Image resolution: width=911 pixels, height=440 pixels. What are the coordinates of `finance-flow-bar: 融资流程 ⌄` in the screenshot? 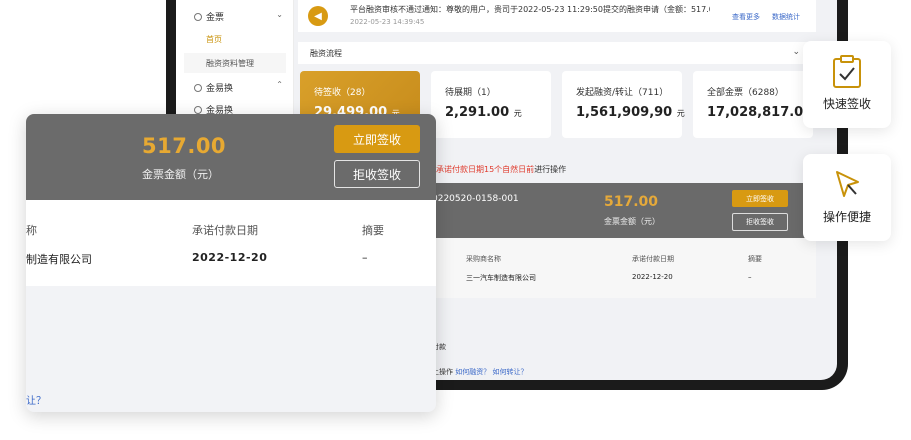 It's located at (553, 53).